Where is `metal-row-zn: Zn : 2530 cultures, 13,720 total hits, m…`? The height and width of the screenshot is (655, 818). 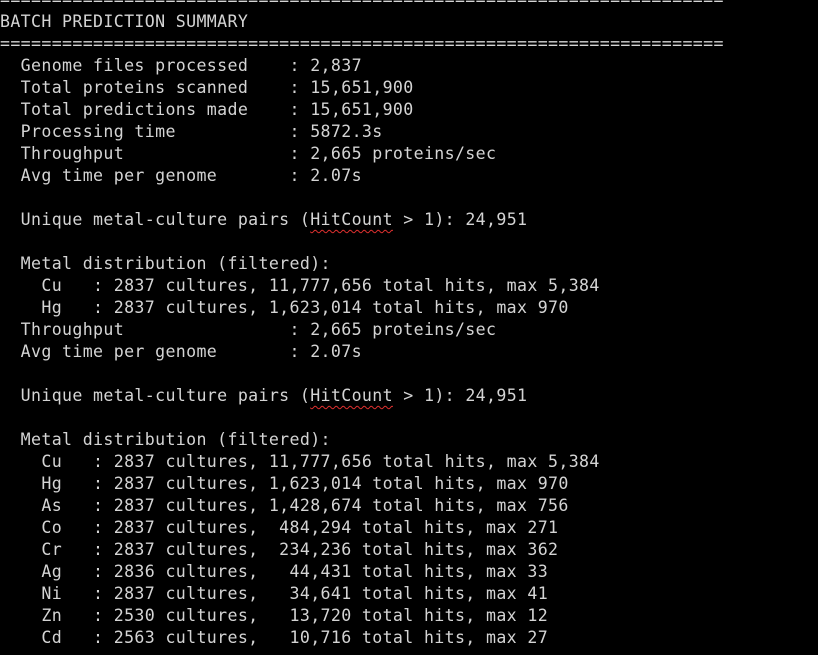
metal-row-zn: Zn : 2530 cultures, 13,720 total hits, m… is located at coordinates (274, 615).